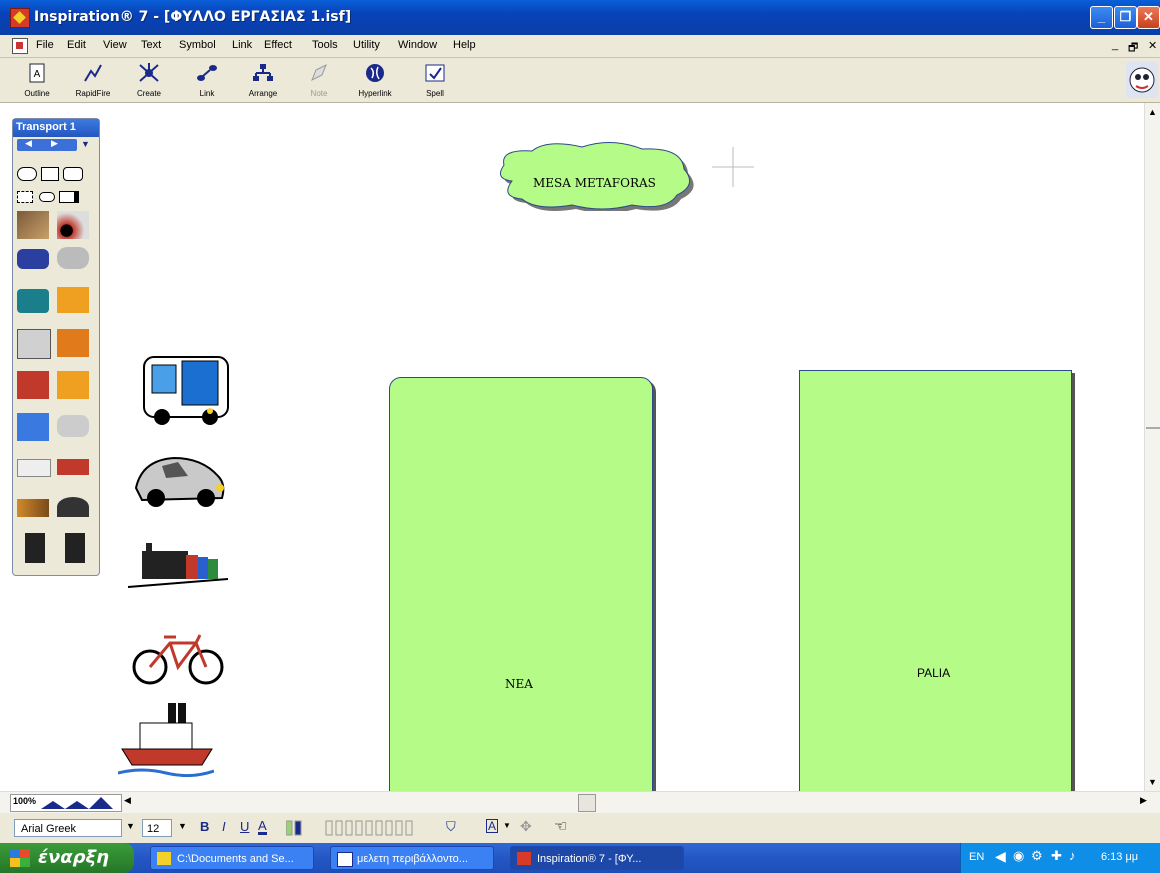 Image resolution: width=1160 pixels, height=873 pixels. I want to click on note-button: Note, so click(319, 79).